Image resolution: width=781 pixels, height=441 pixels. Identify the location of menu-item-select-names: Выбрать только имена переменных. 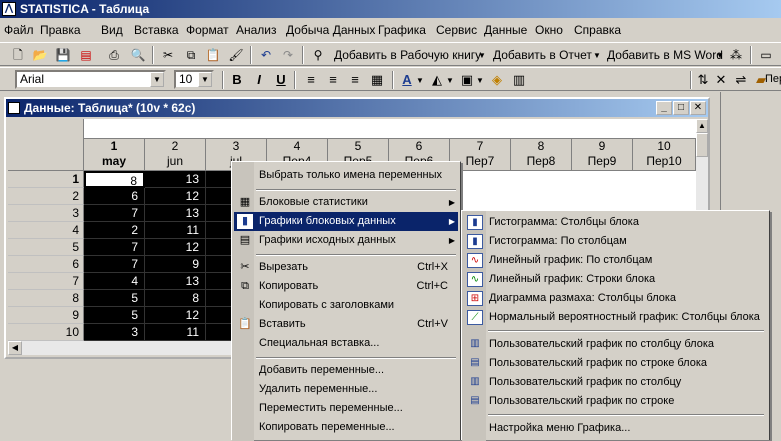
(346, 175).